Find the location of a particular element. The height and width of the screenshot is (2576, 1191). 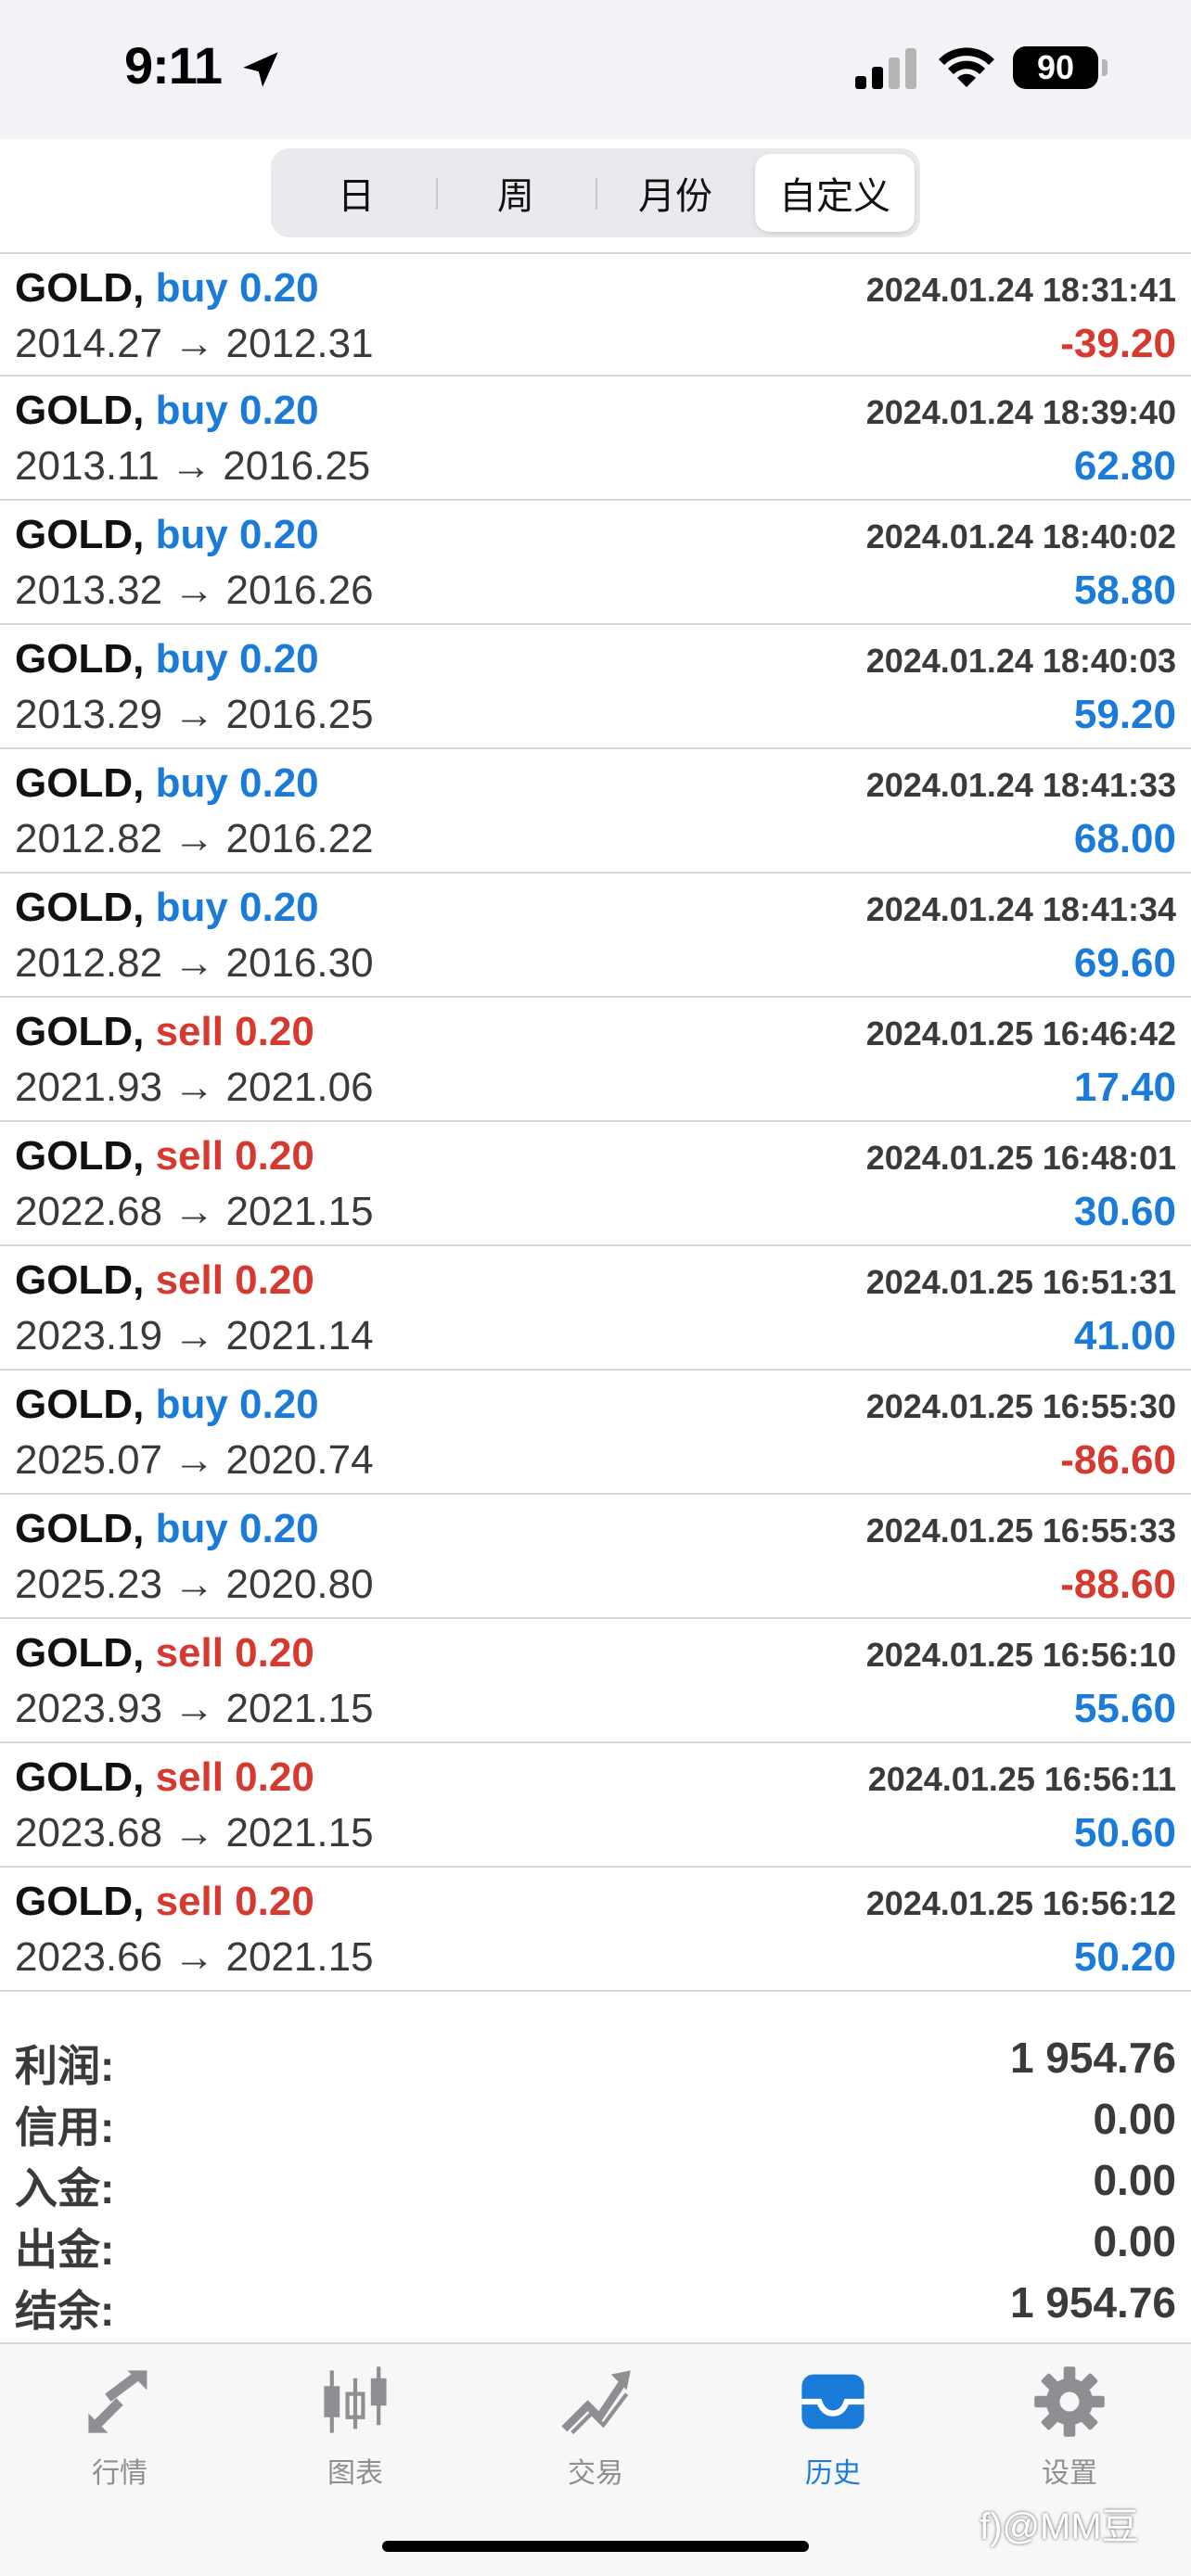

tab-chart: 图表 is located at coordinates (355, 2428).